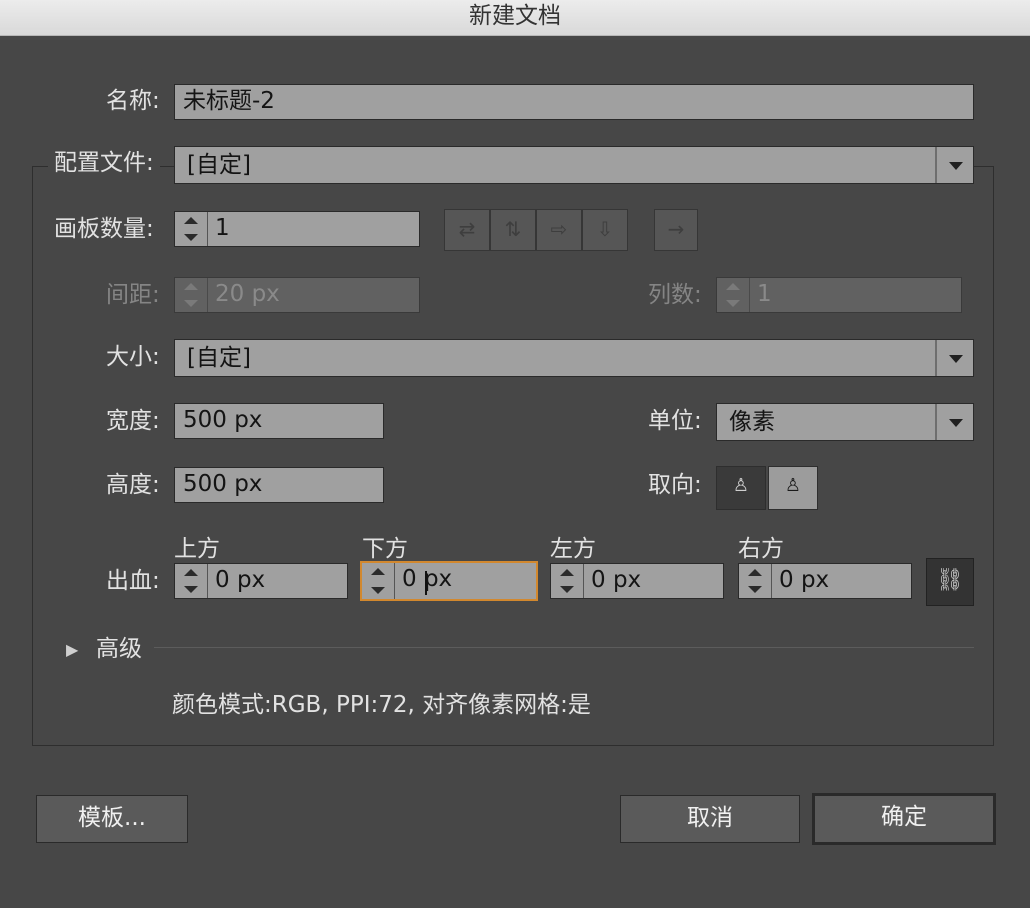 This screenshot has height=908, width=1030. Describe the element at coordinates (675, 295) in the screenshot. I see `columns-label: 列数:` at that location.